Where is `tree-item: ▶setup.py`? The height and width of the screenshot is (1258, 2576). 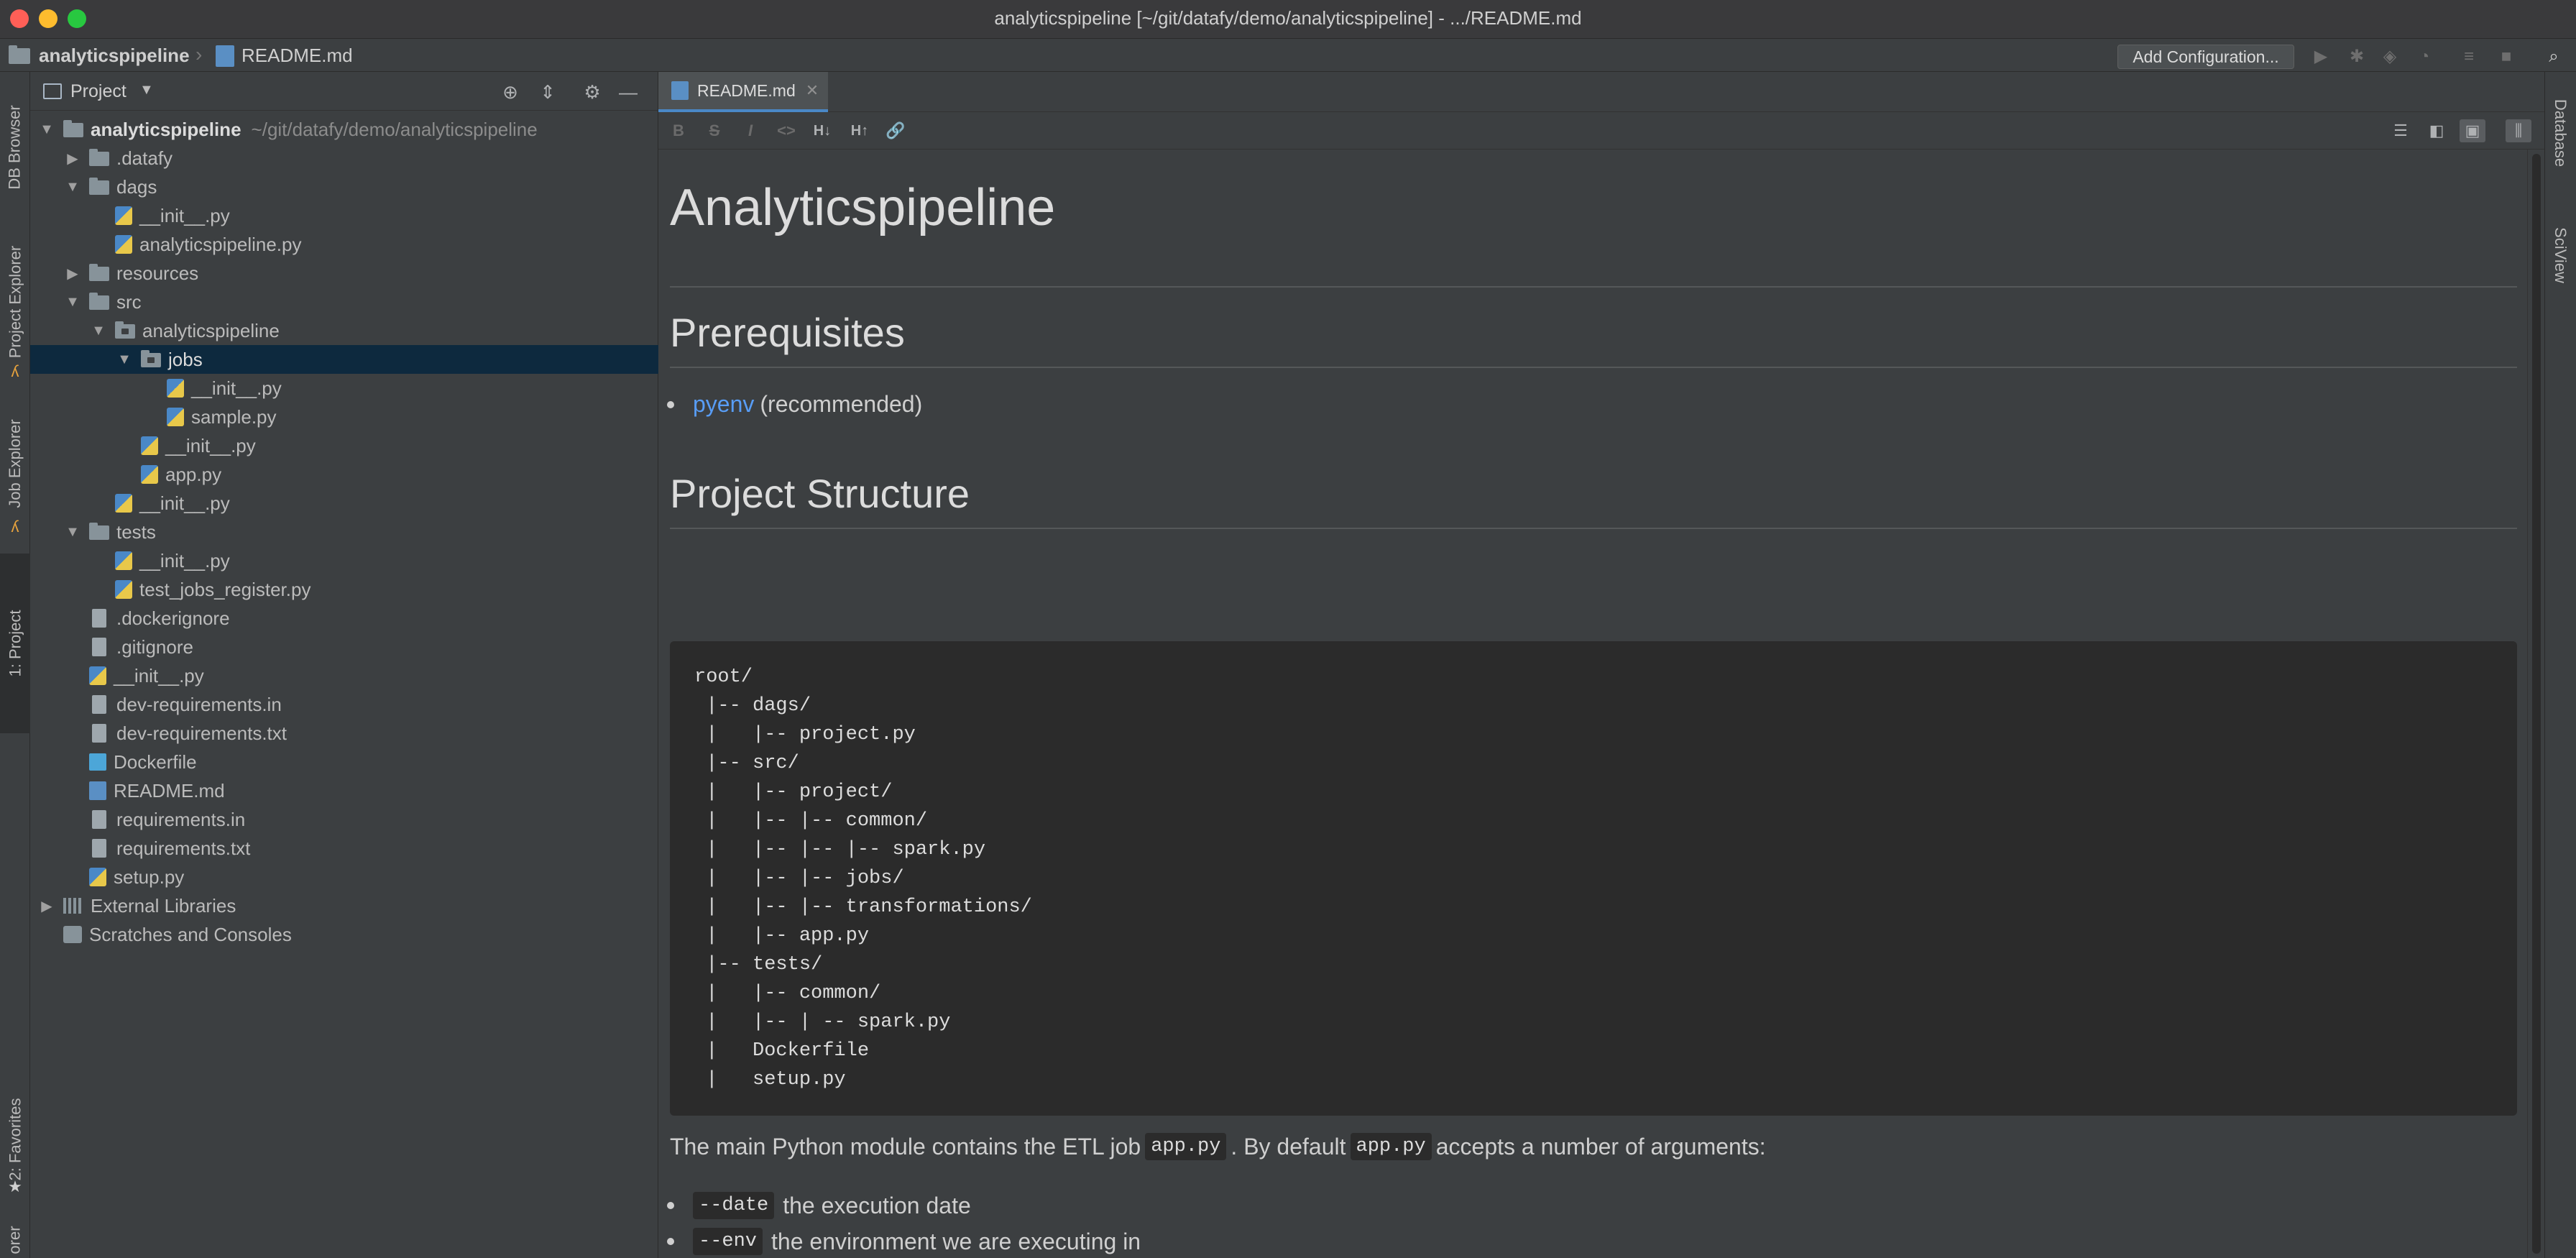 tree-item: ▶setup.py is located at coordinates (344, 877).